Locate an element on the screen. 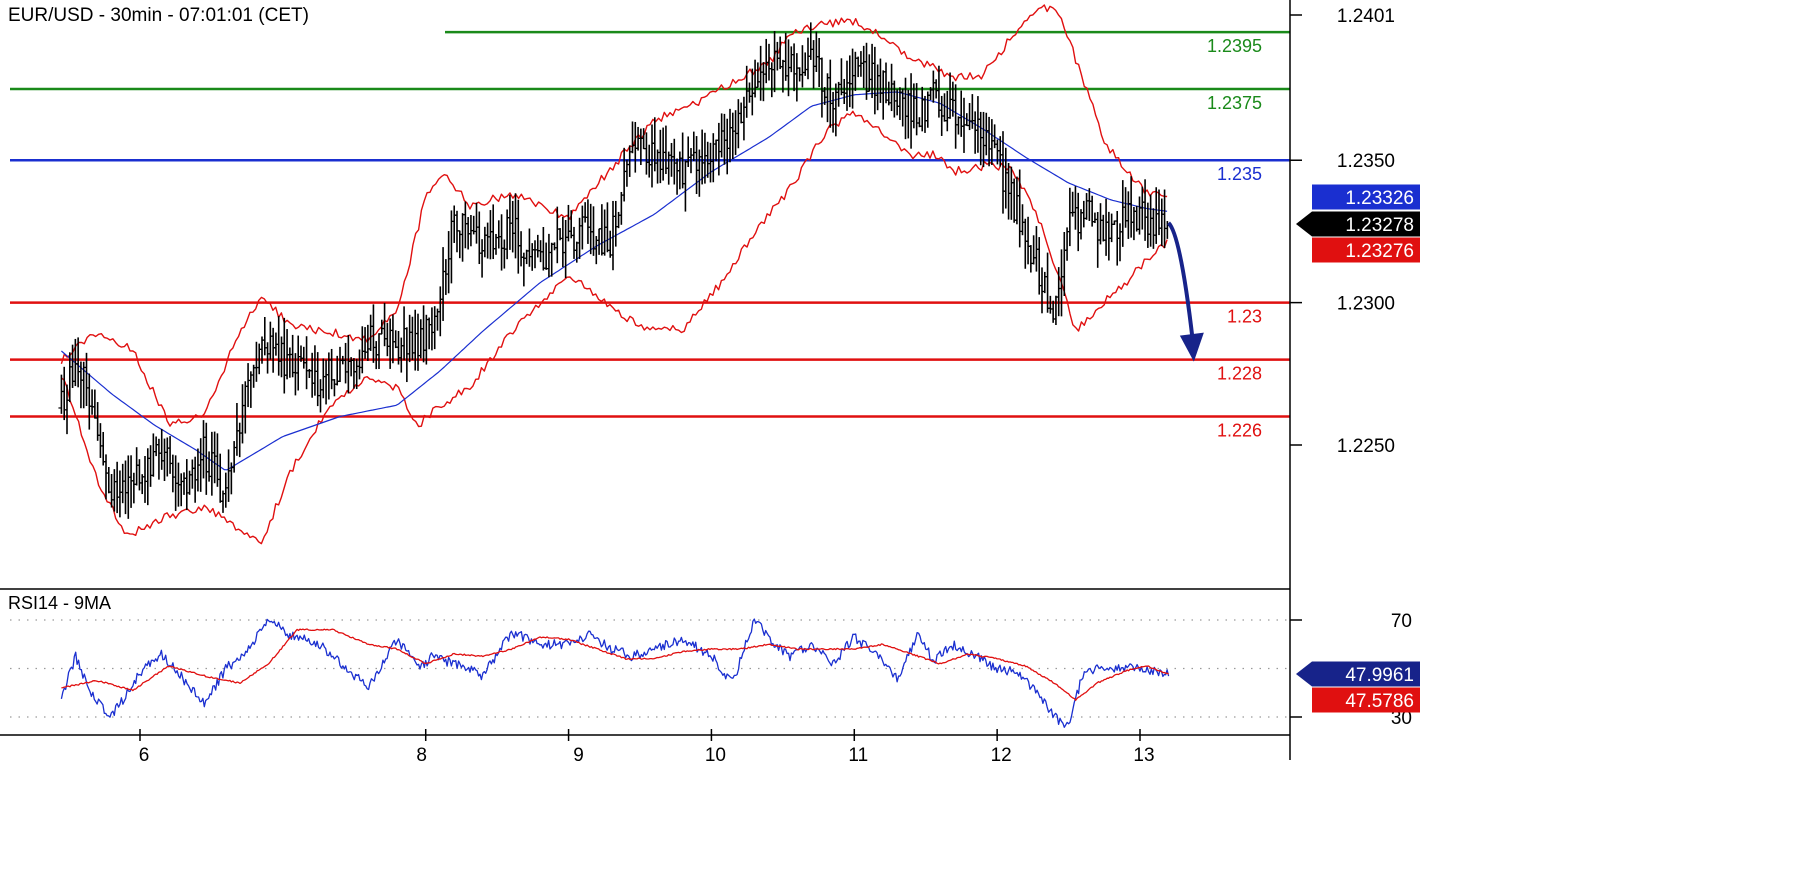 This screenshot has width=1800, height=879. level-label-1.23: 1.23 is located at coordinates (1244, 317).